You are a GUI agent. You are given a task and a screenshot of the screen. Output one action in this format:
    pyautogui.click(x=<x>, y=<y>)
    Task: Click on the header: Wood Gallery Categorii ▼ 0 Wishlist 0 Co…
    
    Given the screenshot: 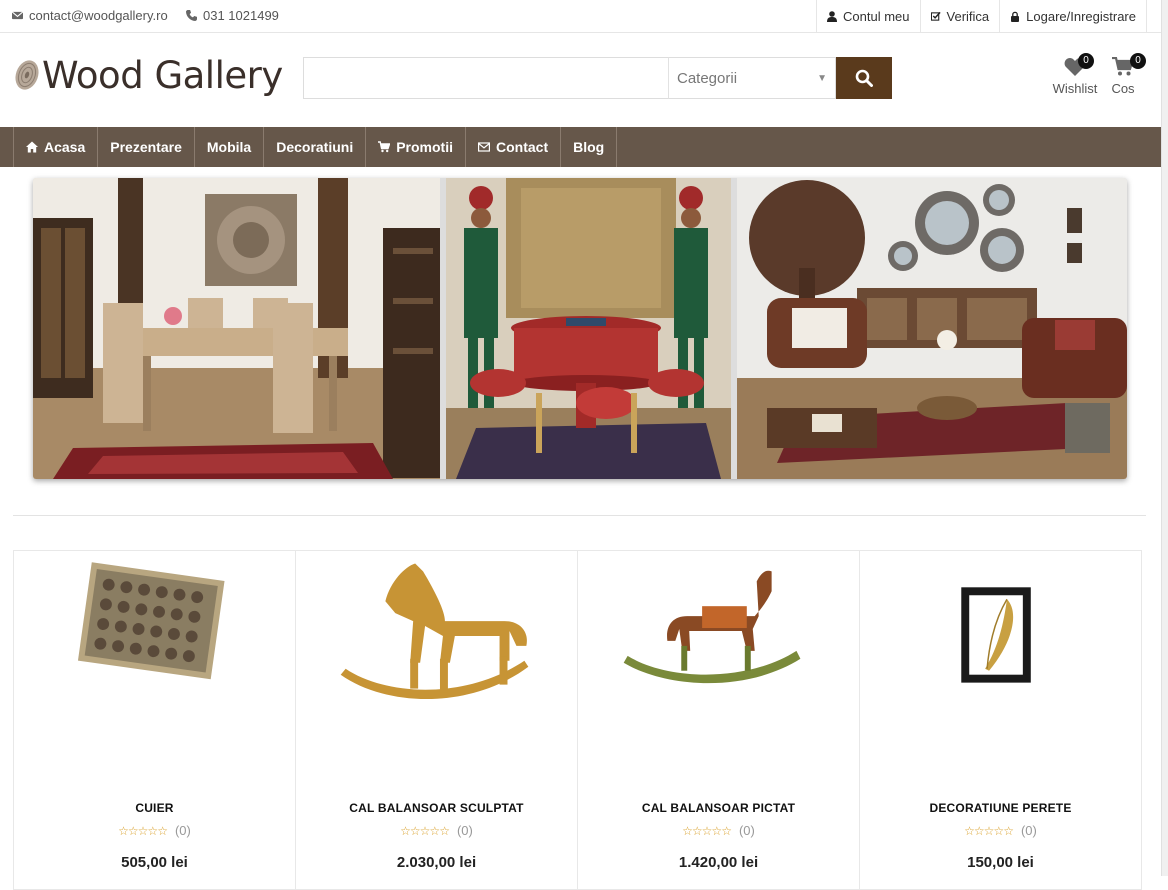 What is the action you would take?
    pyautogui.click(x=580, y=79)
    